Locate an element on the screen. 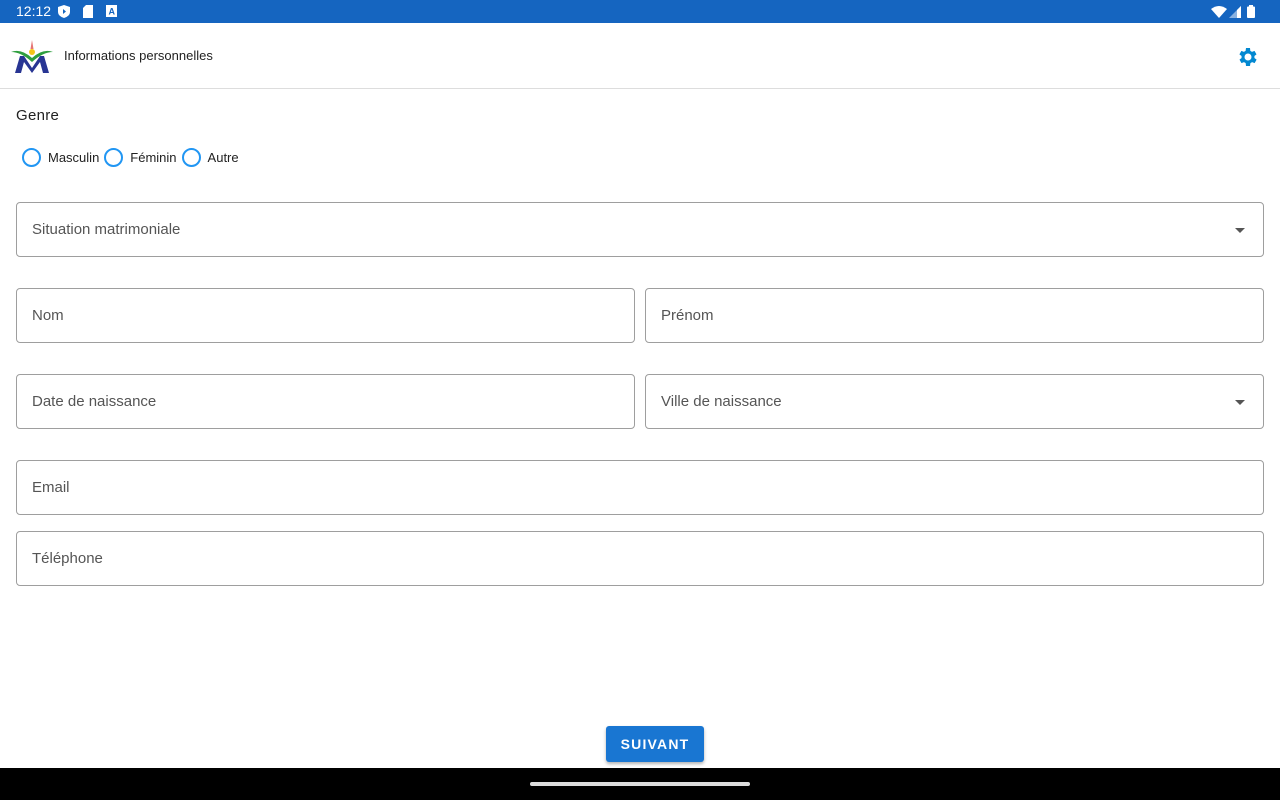  field-label: Date de naissance is located at coordinates (94, 401).